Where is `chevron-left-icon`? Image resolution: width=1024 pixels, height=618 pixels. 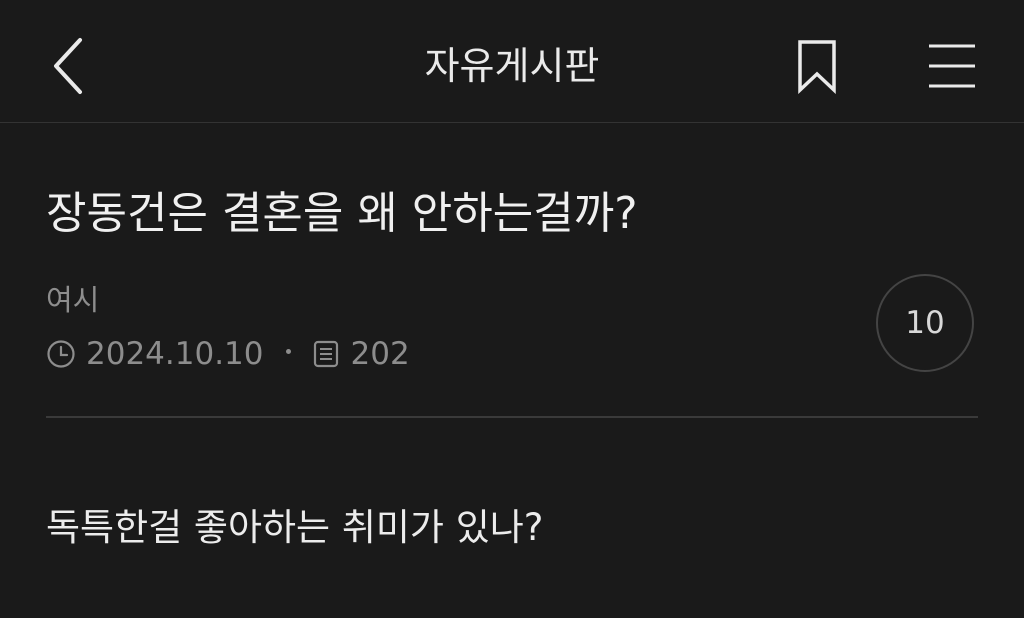 chevron-left-icon is located at coordinates (68, 66).